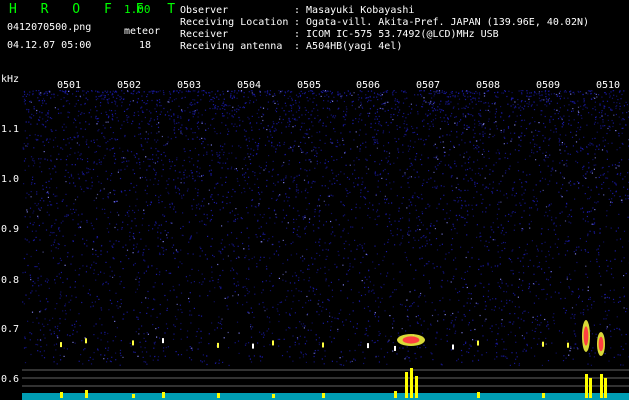 This screenshot has width=629, height=400. What do you see at coordinates (325, 384) in the screenshot?
I see `meteor-histogram` at bounding box center [325, 384].